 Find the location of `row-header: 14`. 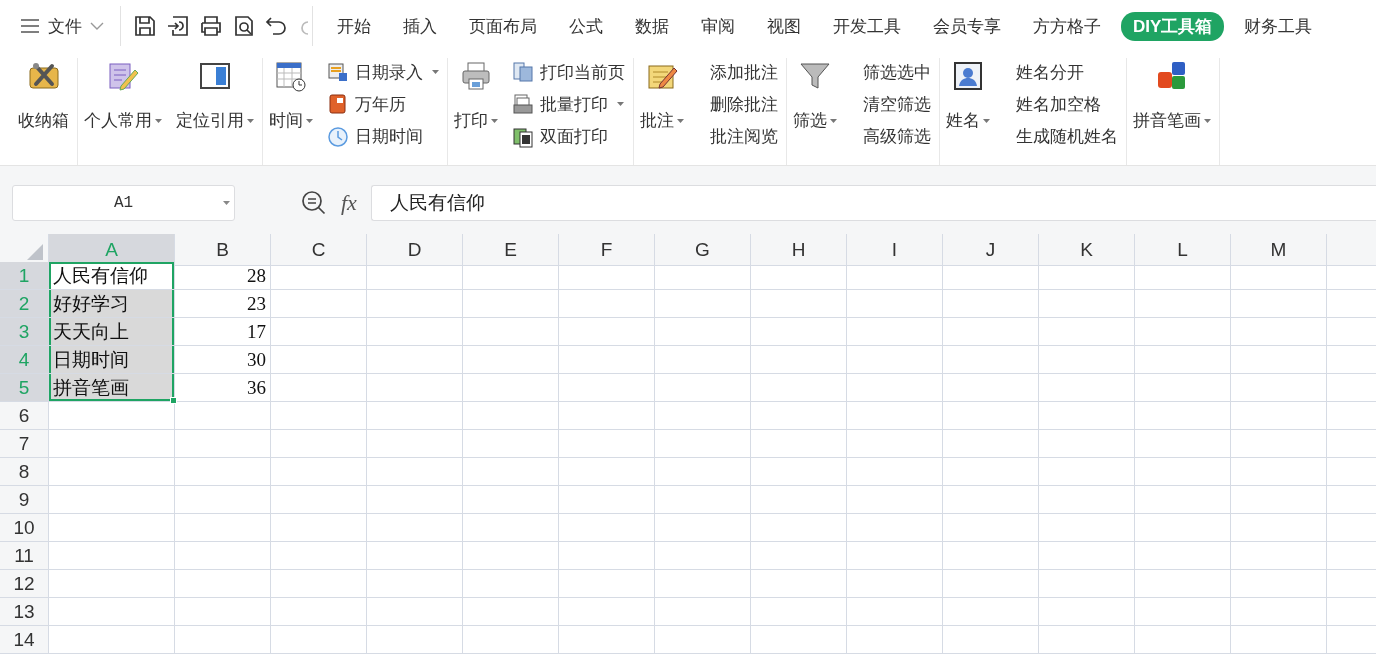

row-header: 14 is located at coordinates (24, 640).